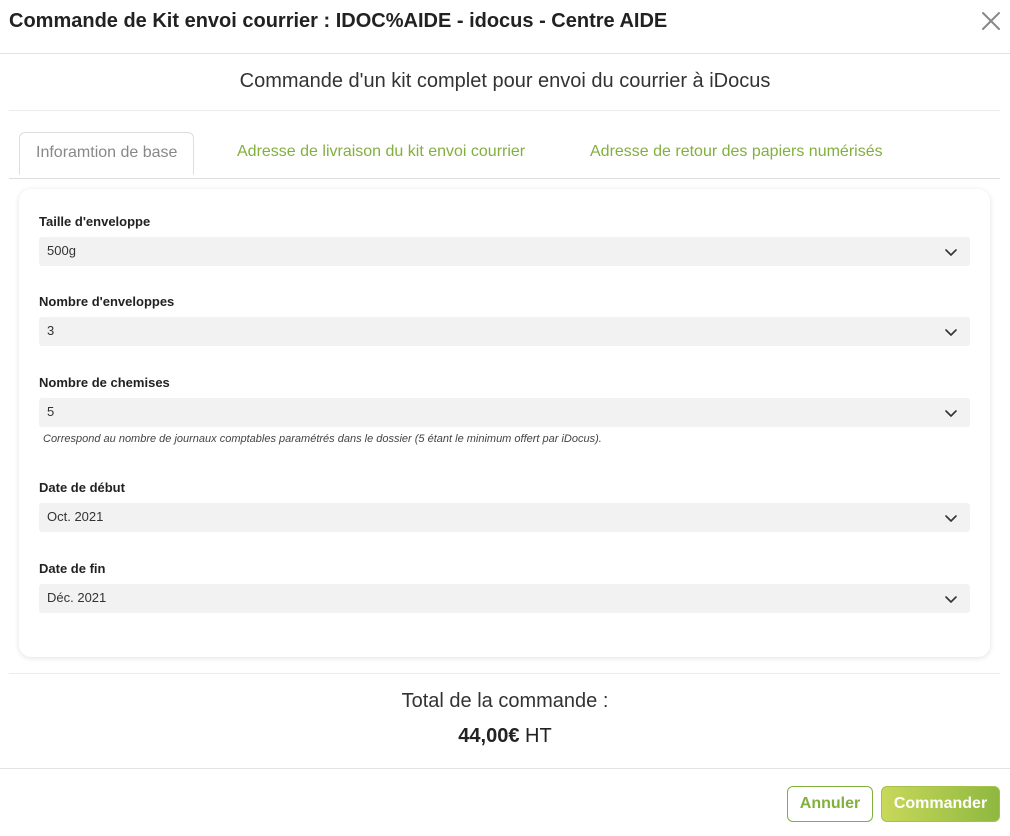  I want to click on total-suffix: HT, so click(538, 736).